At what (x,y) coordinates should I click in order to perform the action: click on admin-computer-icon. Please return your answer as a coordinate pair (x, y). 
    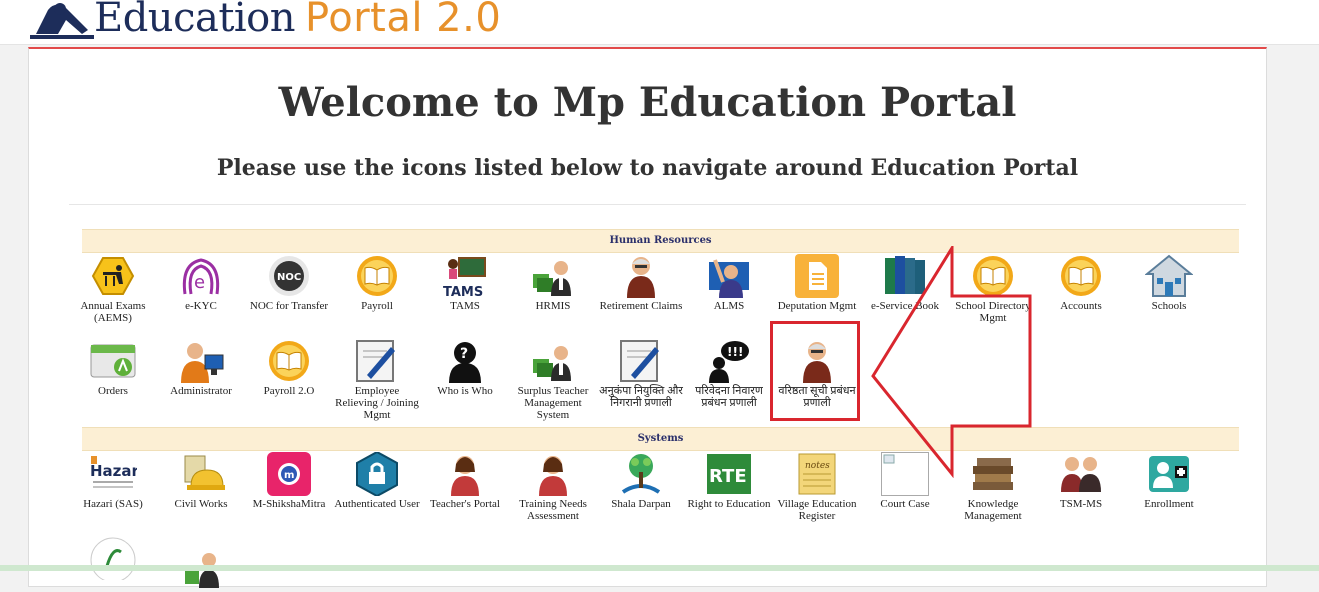
    Looking at the image, I should click on (201, 361).